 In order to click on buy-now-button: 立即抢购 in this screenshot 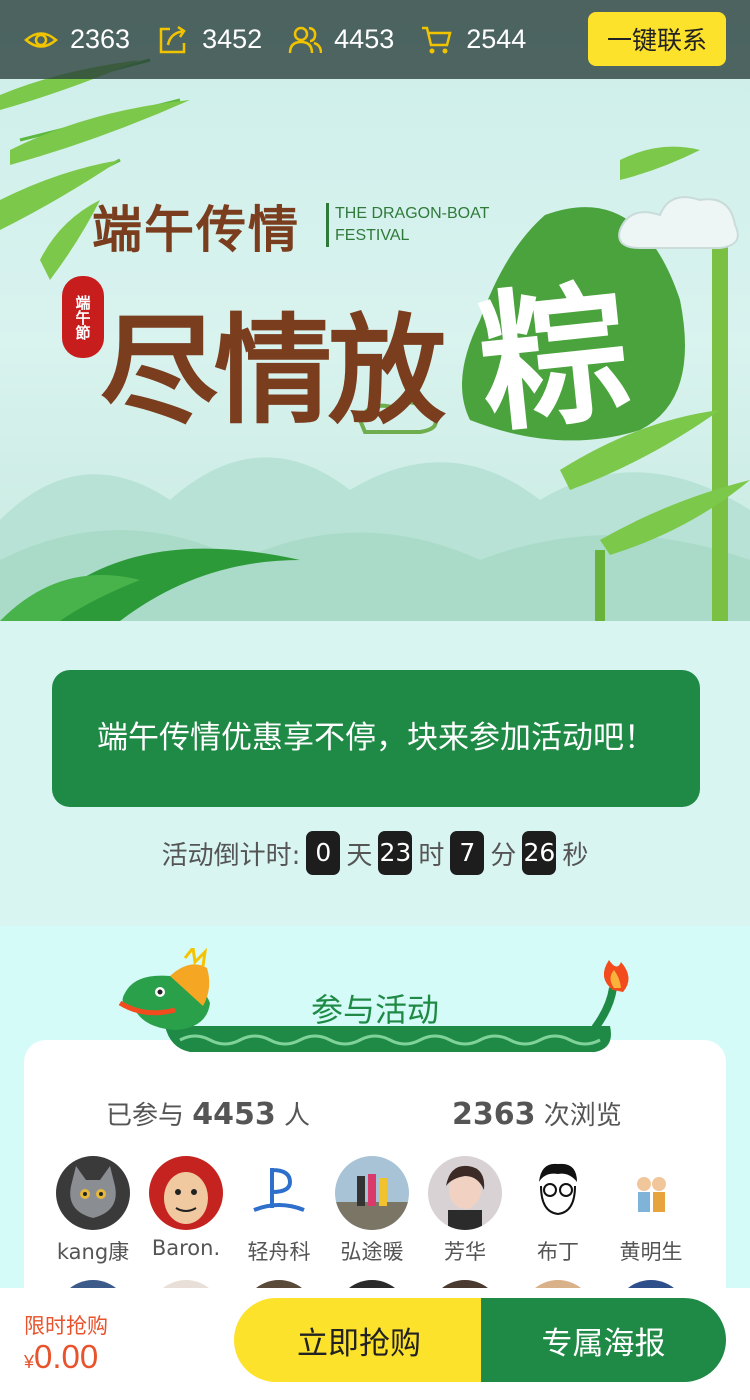, I will do `click(359, 1340)`.